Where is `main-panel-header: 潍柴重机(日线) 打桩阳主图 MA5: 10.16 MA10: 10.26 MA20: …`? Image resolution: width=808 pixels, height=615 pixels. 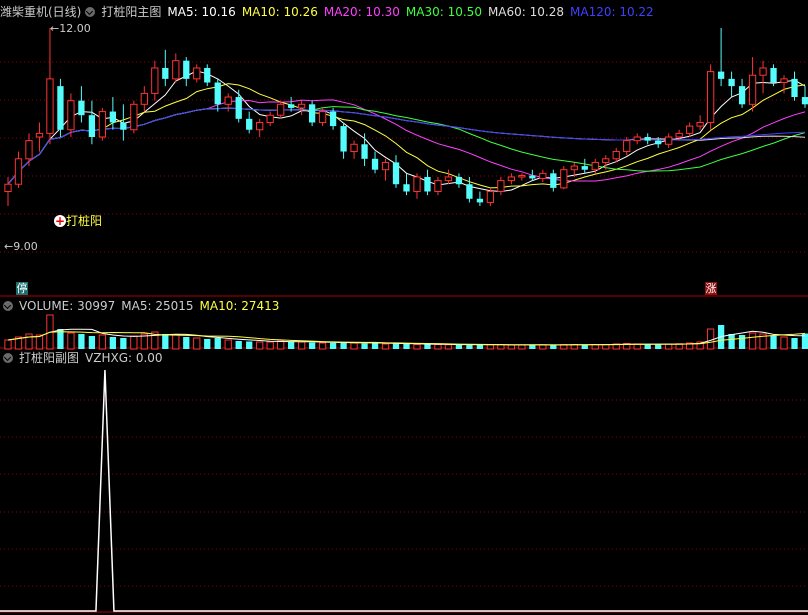 main-panel-header: 潍柴重机(日线) 打桩阳主图 MA5: 10.16 MA10: 10.26 MA20: … is located at coordinates (330, 12).